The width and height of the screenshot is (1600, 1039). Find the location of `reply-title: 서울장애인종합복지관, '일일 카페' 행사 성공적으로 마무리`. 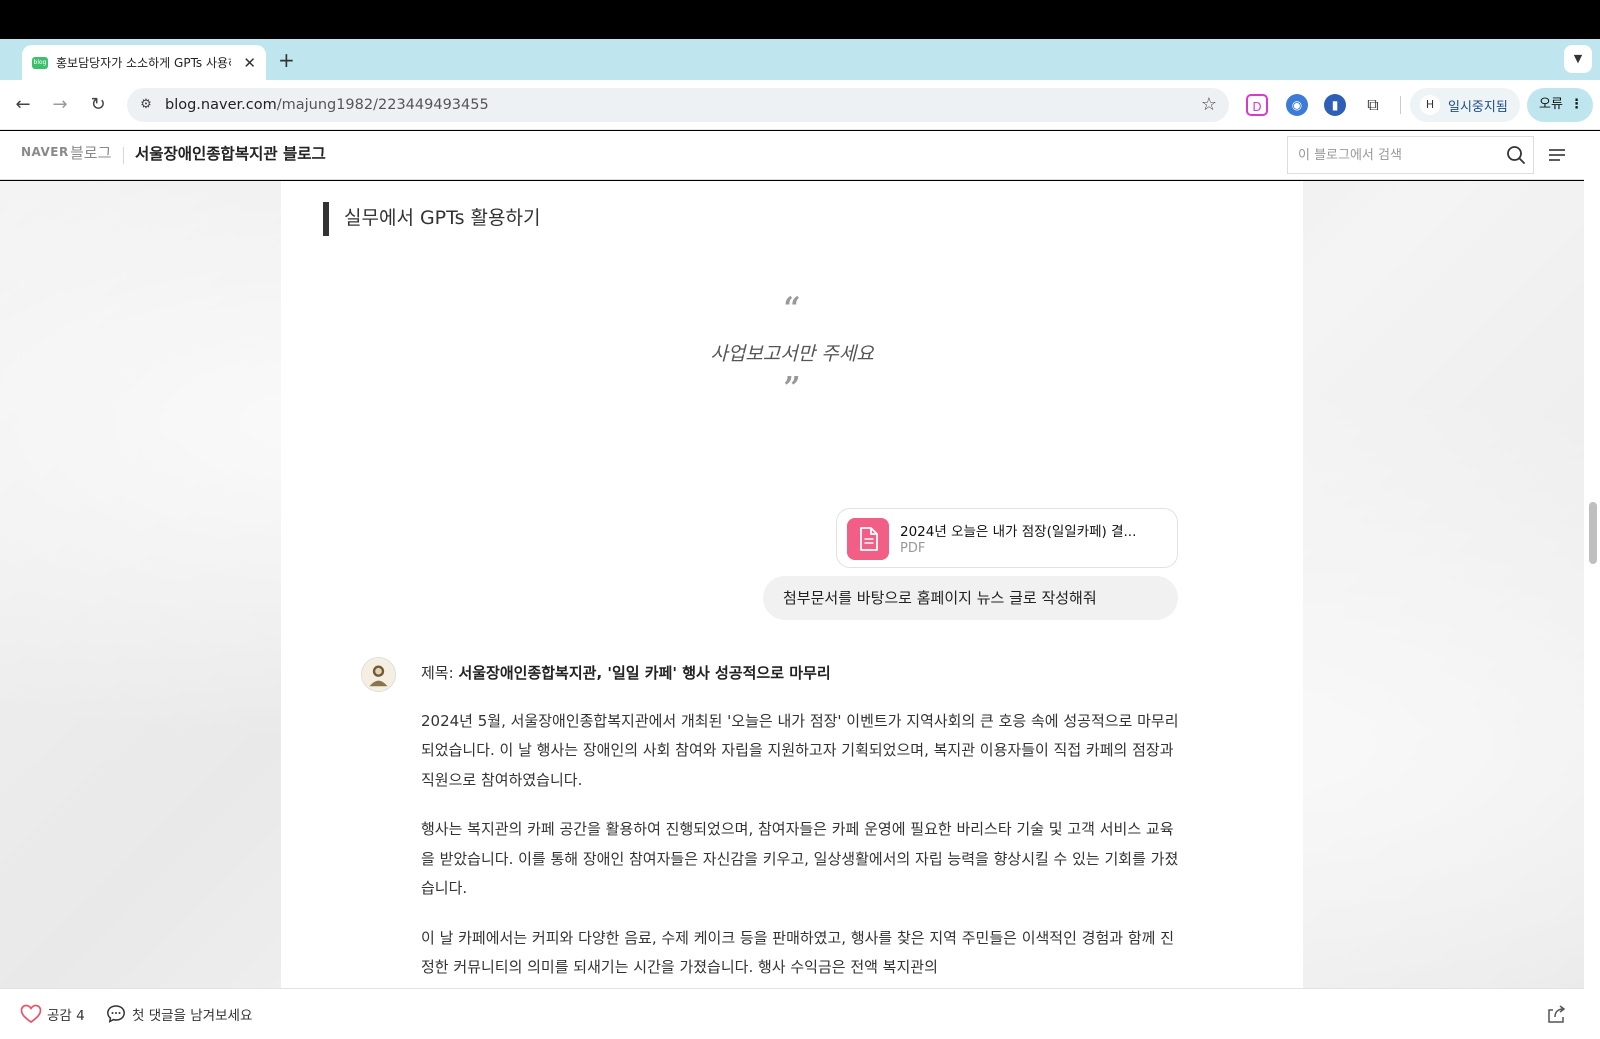

reply-title: 서울장애인종합복지관, '일일 카페' 행사 성공적으로 마무리 is located at coordinates (644, 673).